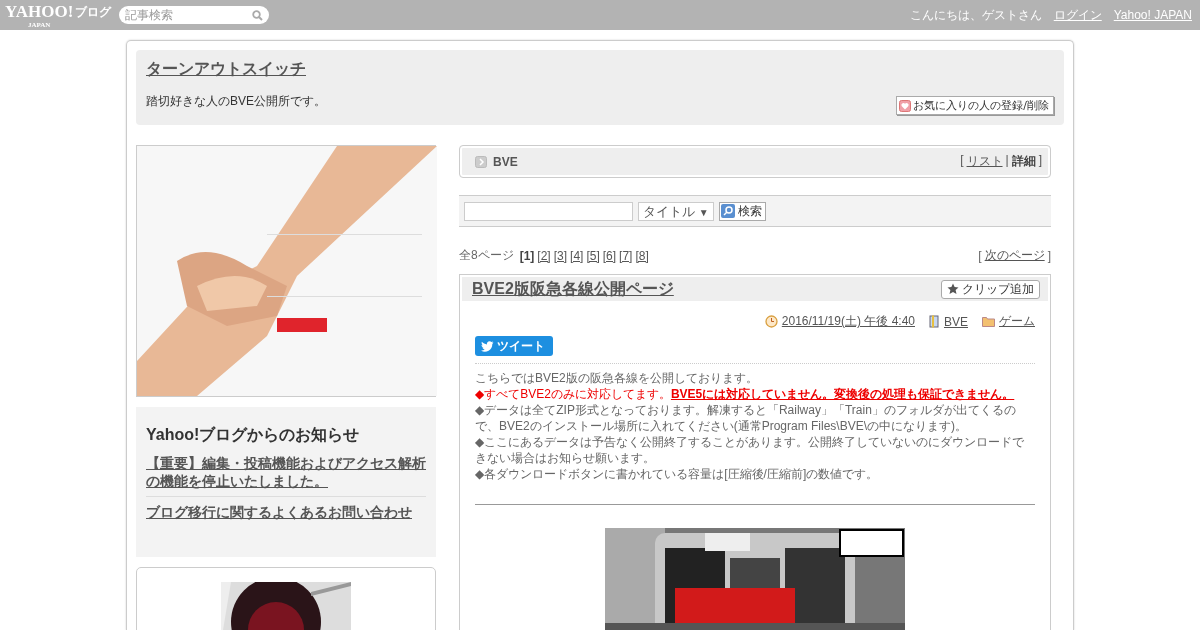 This screenshot has width=1200, height=630. Describe the element at coordinates (573, 289) in the screenshot. I see `article-title: BVE2版阪急各線公開ページ` at that location.